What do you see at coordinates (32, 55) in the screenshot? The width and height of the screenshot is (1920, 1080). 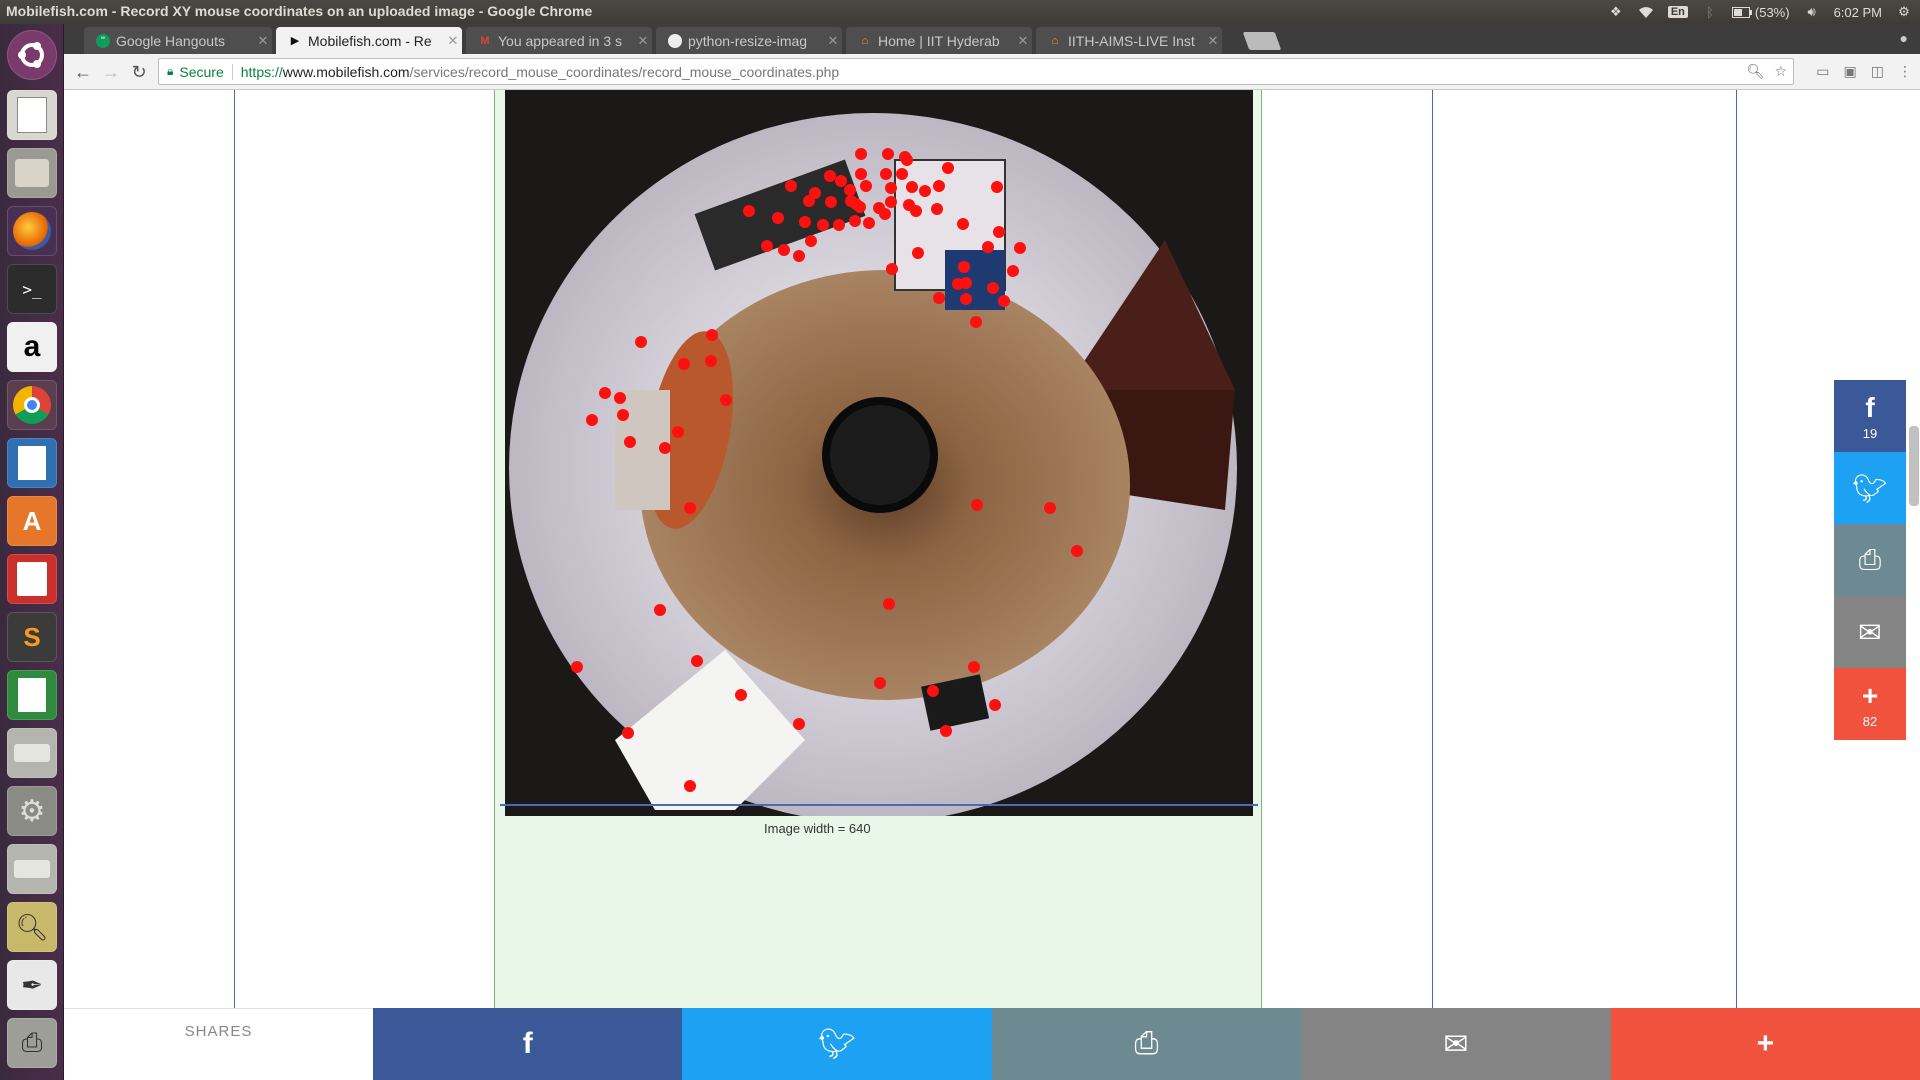 I see `ubuntu-logo-icon` at bounding box center [32, 55].